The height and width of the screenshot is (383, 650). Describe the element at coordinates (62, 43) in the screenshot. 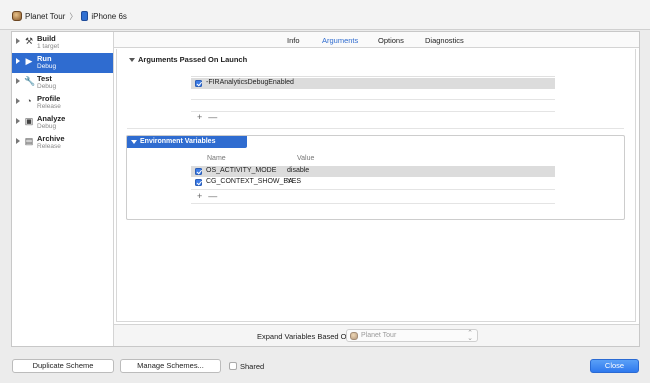

I see `sidebar-item-build: ⚒ Build 1 target` at that location.